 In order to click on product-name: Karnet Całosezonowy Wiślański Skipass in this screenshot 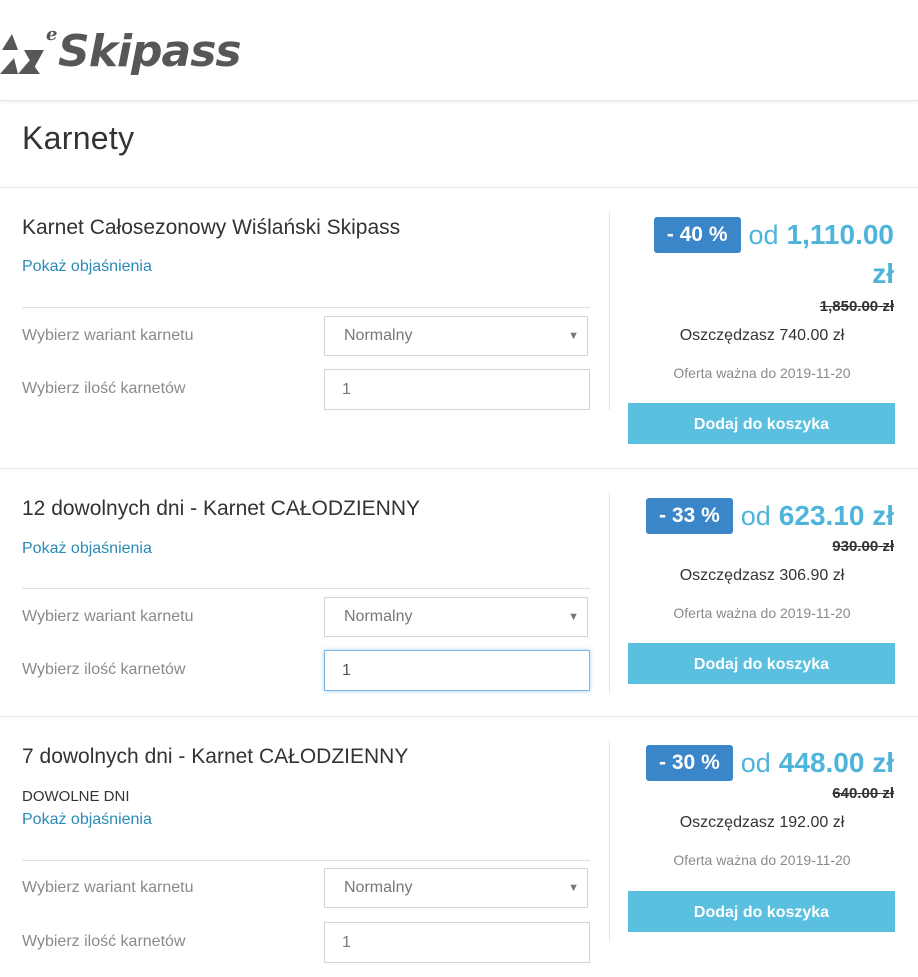, I will do `click(211, 227)`.